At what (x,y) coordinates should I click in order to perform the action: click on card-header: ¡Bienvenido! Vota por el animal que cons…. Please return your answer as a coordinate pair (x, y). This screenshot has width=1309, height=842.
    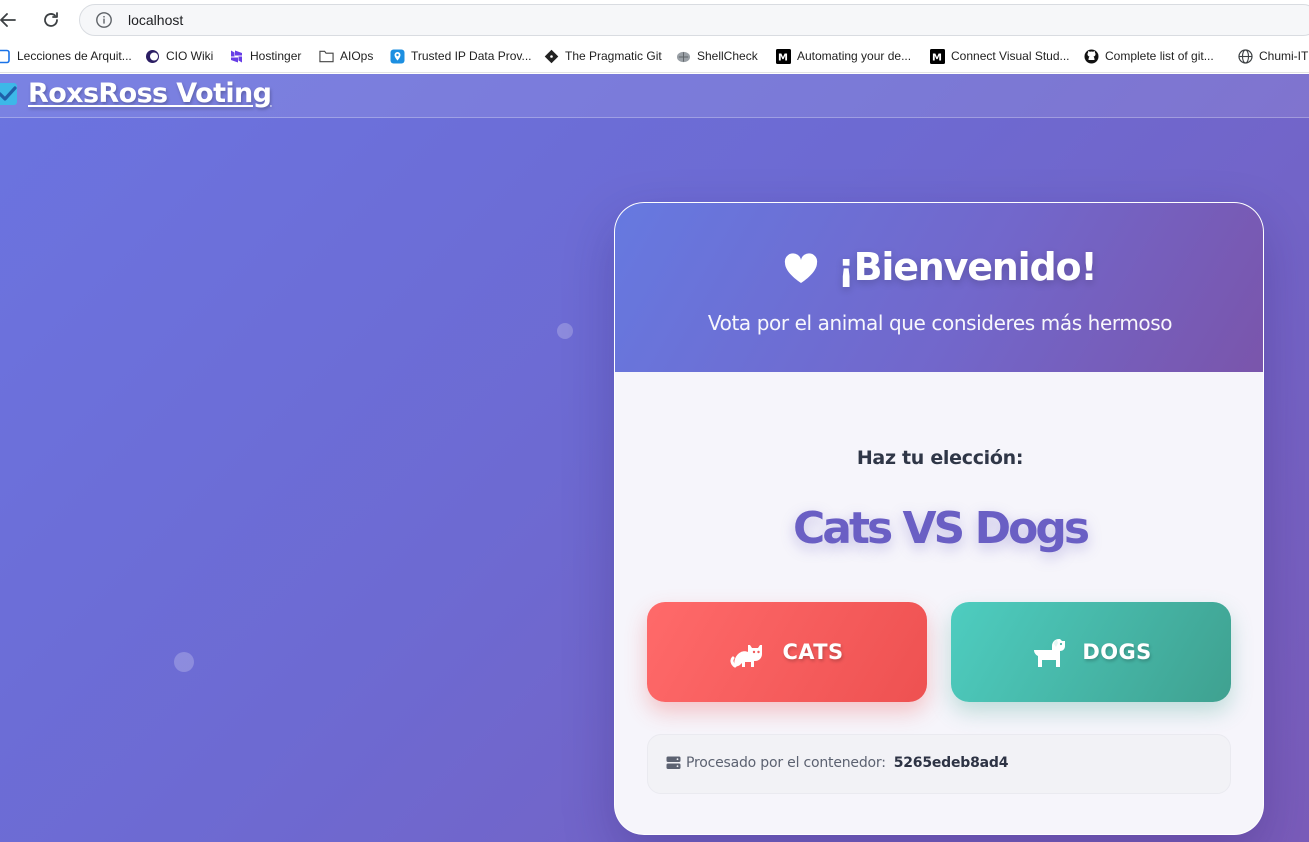
    Looking at the image, I should click on (939, 287).